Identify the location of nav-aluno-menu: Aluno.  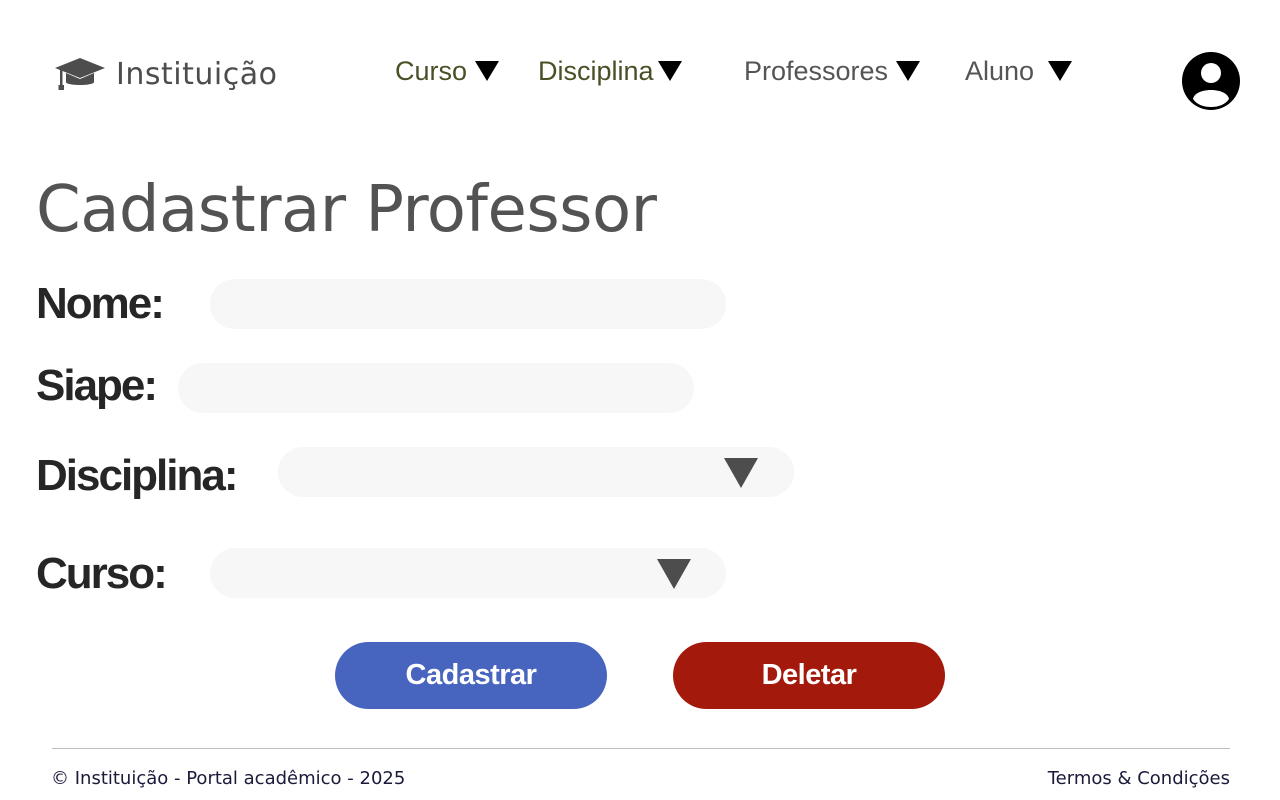
(1019, 71).